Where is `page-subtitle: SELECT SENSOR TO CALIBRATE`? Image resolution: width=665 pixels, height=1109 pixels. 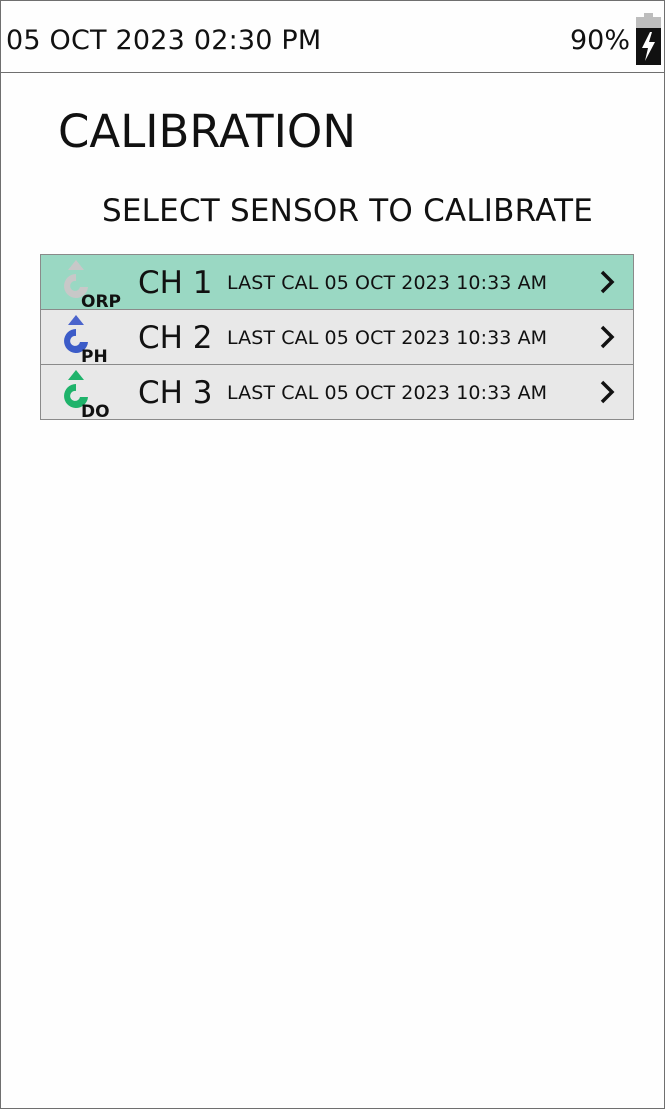
page-subtitle: SELECT SENSOR TO CALIBRATE is located at coordinates (348, 211).